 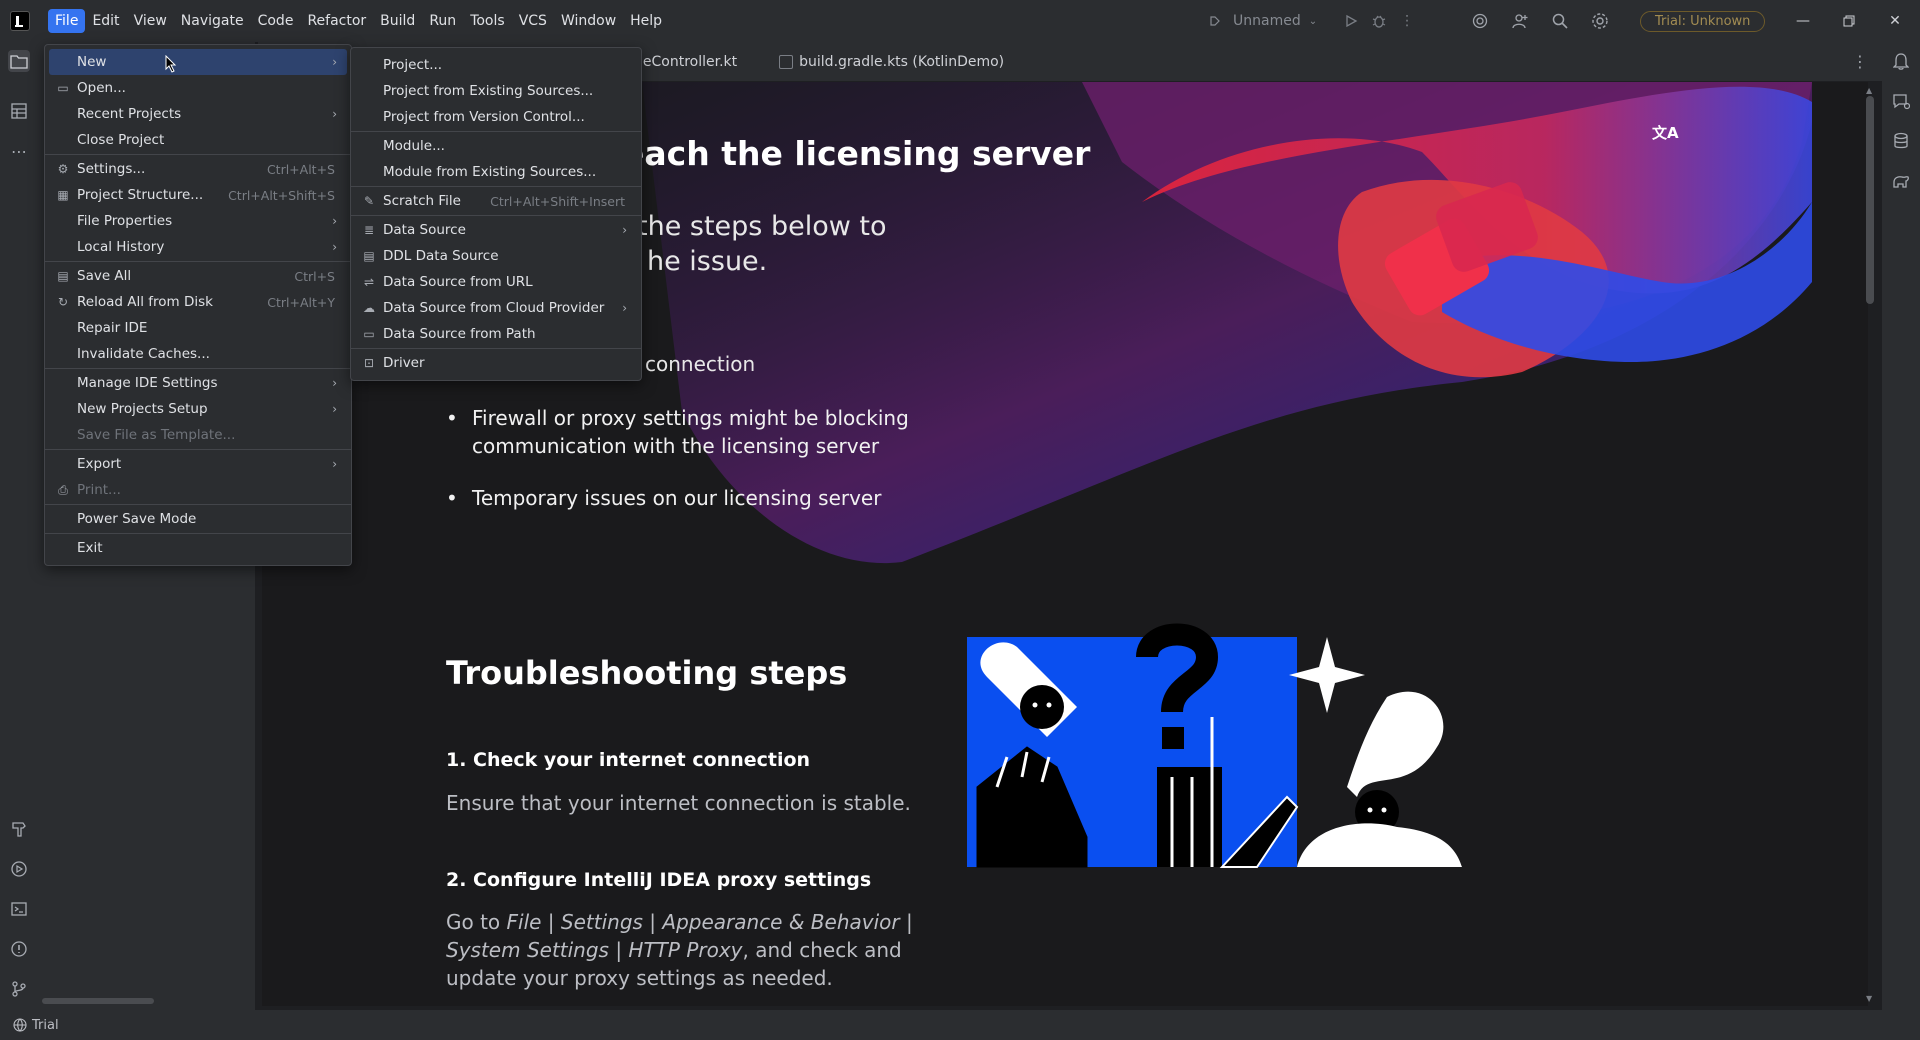 What do you see at coordinates (19, 869) in the screenshot?
I see `services-icon` at bounding box center [19, 869].